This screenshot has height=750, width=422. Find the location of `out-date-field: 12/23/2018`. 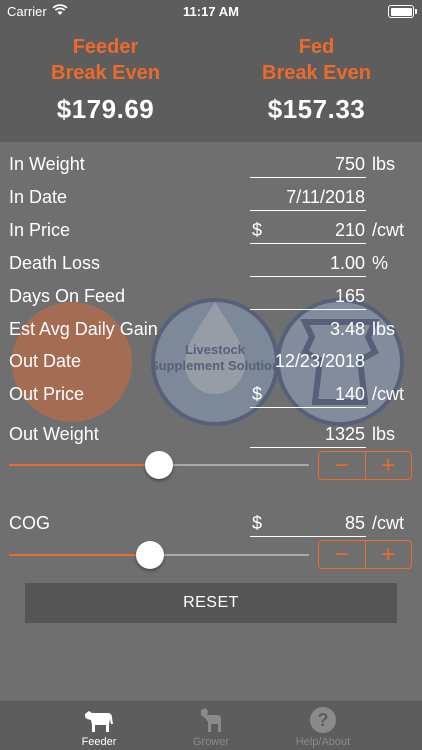

out-date-field: 12/23/2018 is located at coordinates (308, 363).